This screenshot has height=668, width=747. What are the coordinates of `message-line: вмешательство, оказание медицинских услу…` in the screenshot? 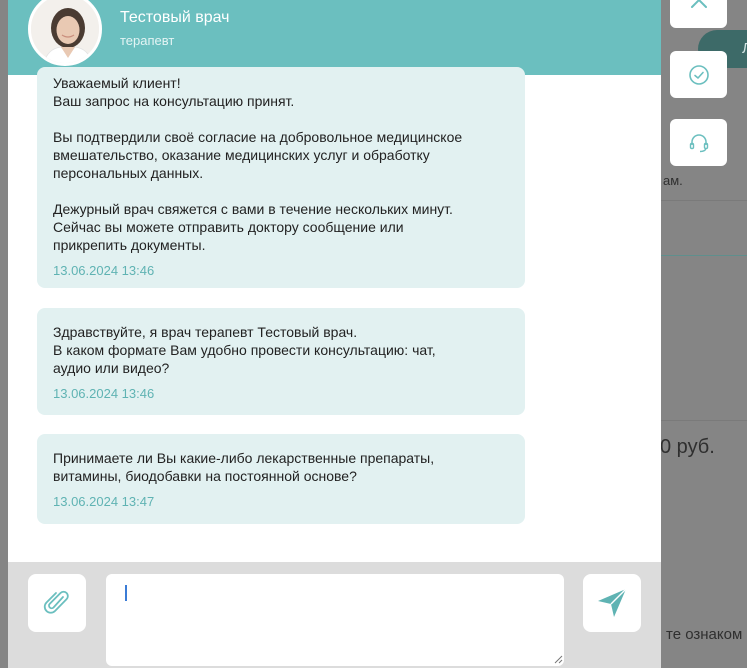 It's located at (241, 155).